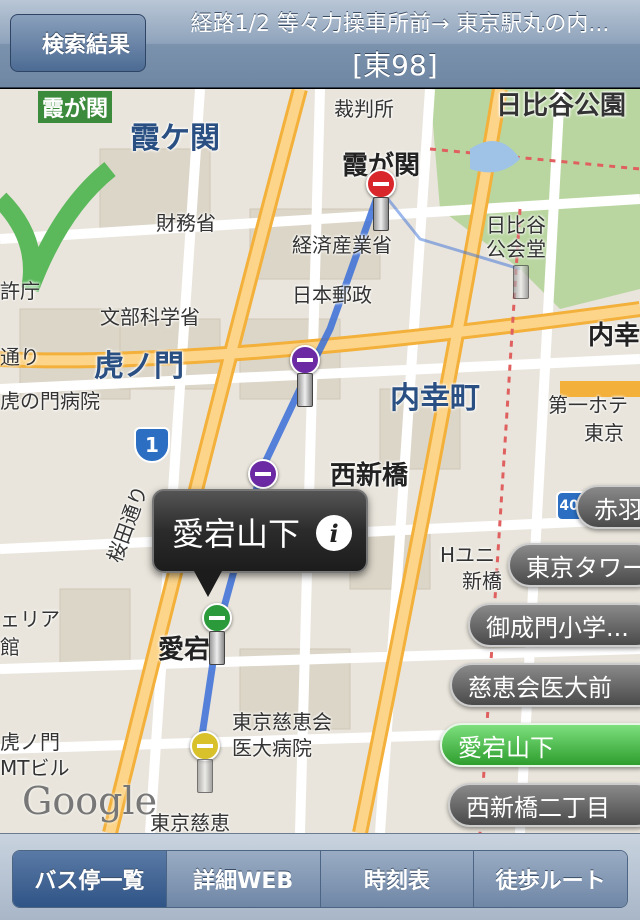 This screenshot has height=920, width=640. I want to click on map-label-jikei-hospital: 東京慈恵会 医大病院, so click(282, 735).